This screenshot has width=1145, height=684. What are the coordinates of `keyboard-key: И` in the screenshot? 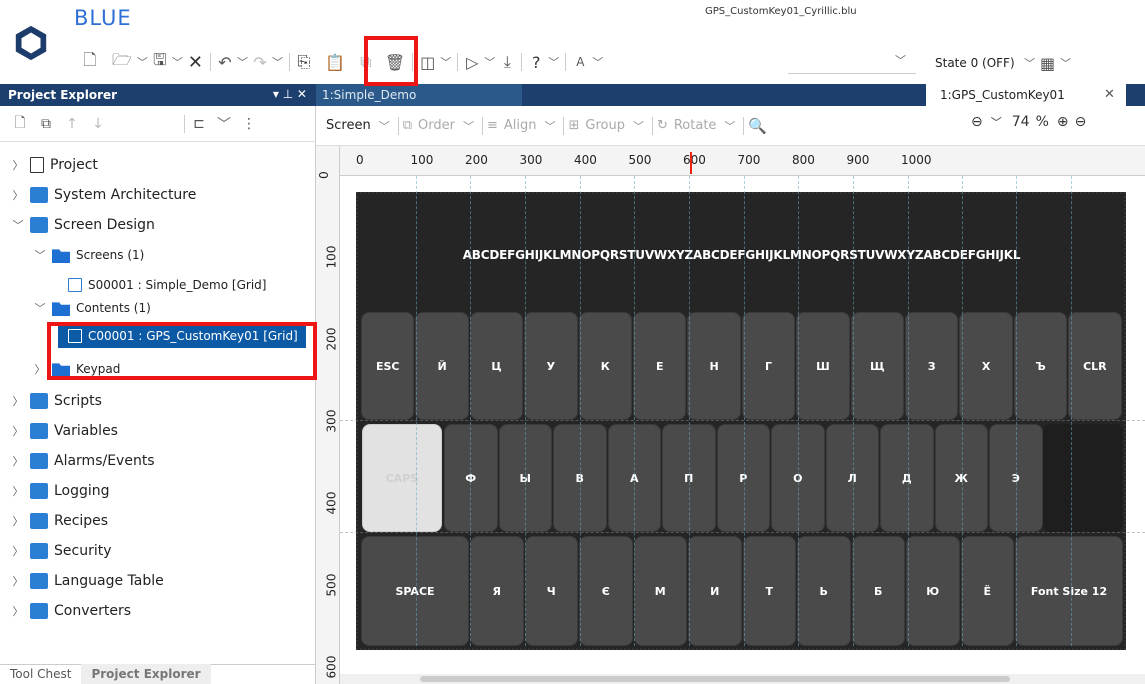 It's located at (715, 591).